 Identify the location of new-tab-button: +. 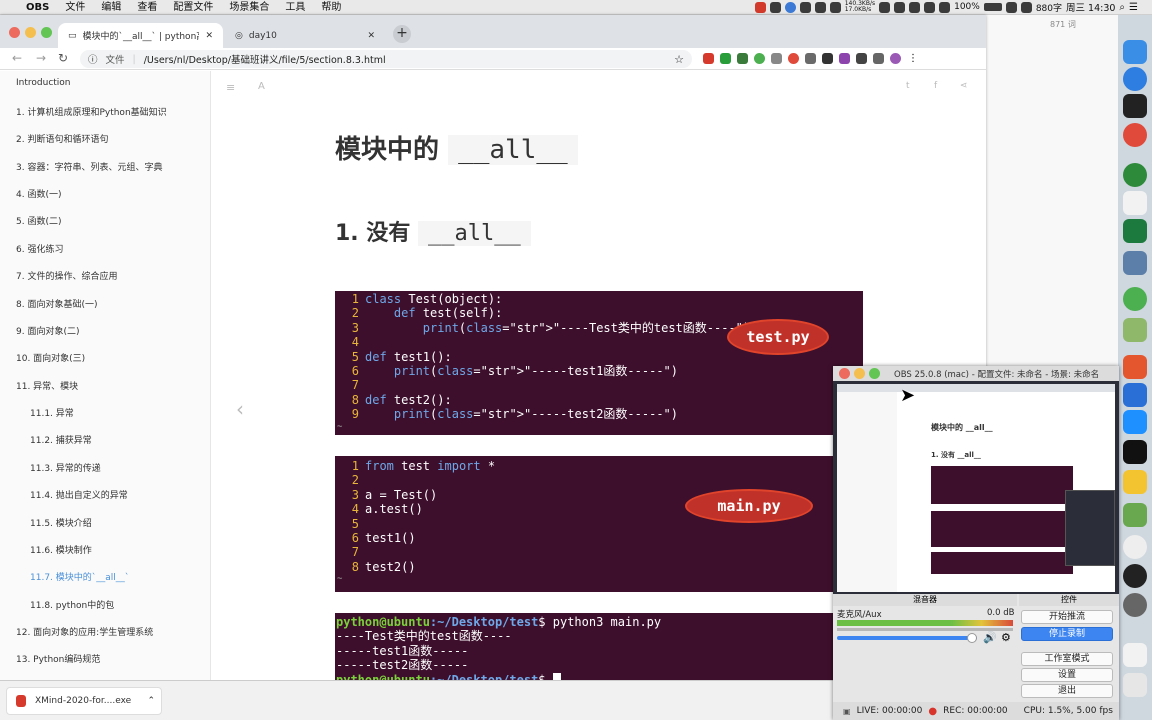
(402, 34).